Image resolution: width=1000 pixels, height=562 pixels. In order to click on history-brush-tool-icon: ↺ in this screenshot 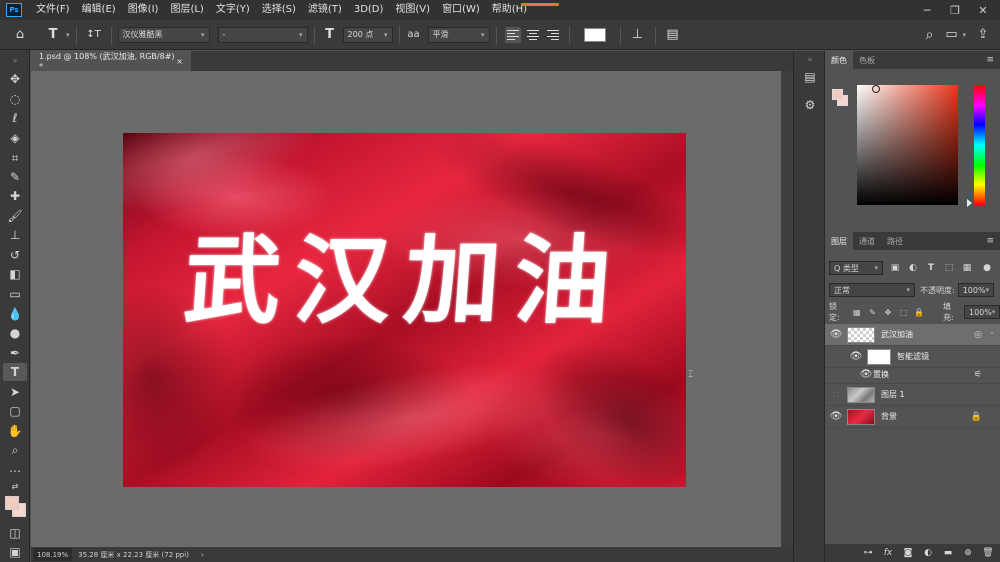, I will do `click(15, 255)`.